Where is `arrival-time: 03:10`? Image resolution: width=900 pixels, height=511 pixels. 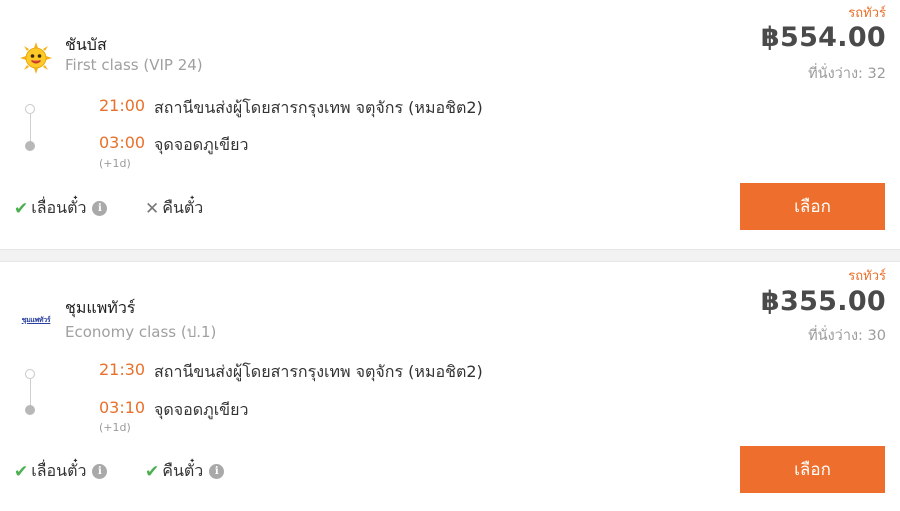 arrival-time: 03:10 is located at coordinates (122, 407).